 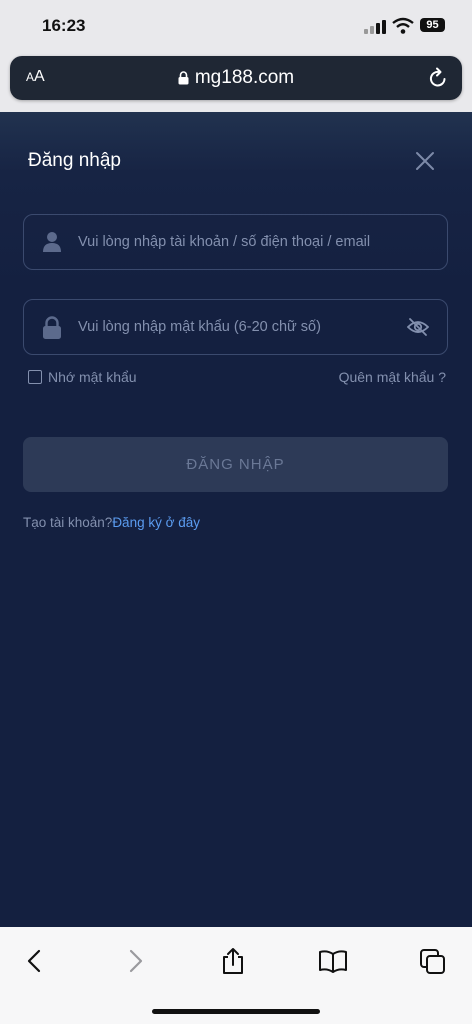 I want to click on signup-prompt: Tạo tài khoản?Đăng ký ở đây, so click(x=111, y=522).